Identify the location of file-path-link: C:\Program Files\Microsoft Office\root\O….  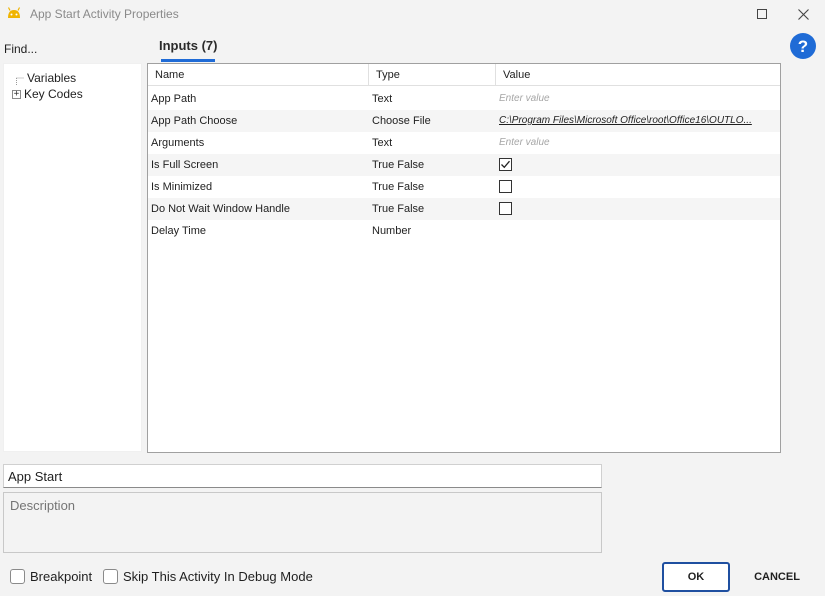
(636, 121).